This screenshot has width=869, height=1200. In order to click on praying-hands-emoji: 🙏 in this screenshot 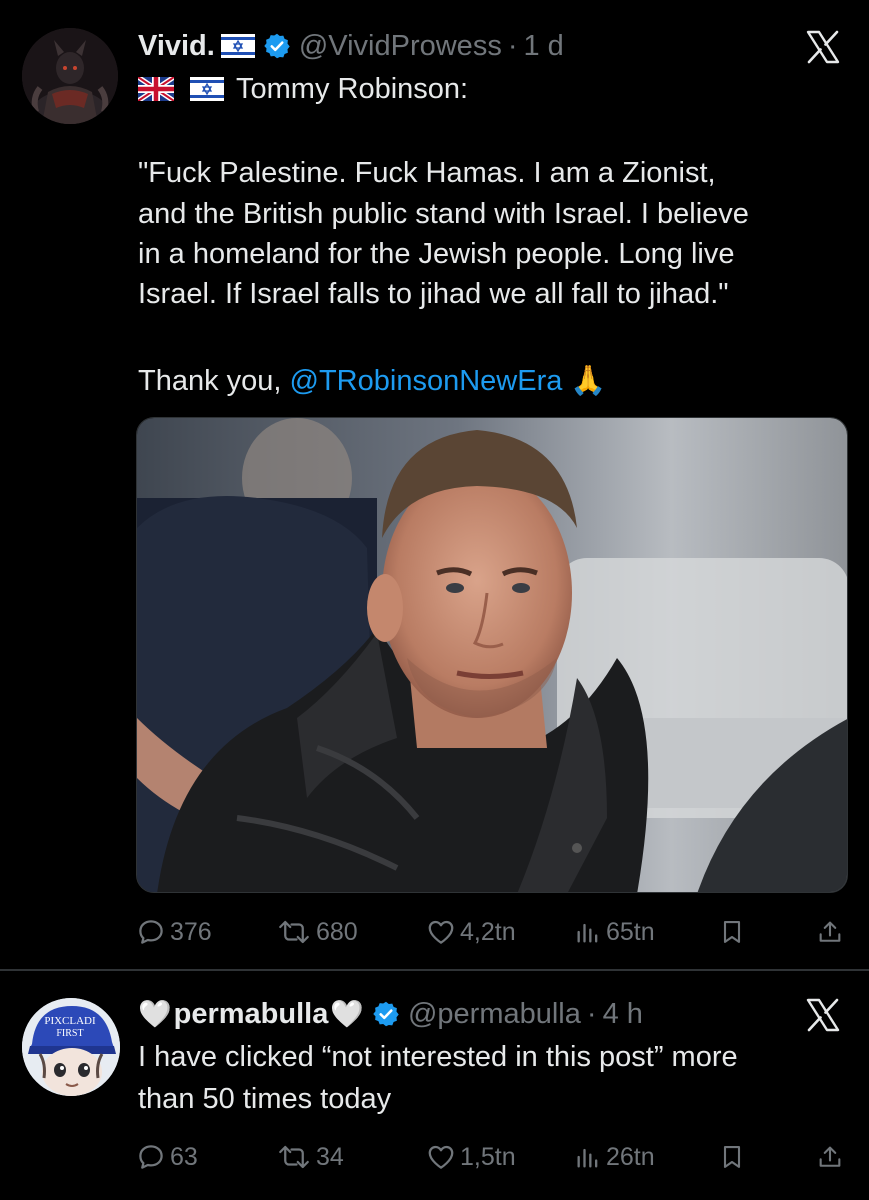, I will do `click(588, 381)`.